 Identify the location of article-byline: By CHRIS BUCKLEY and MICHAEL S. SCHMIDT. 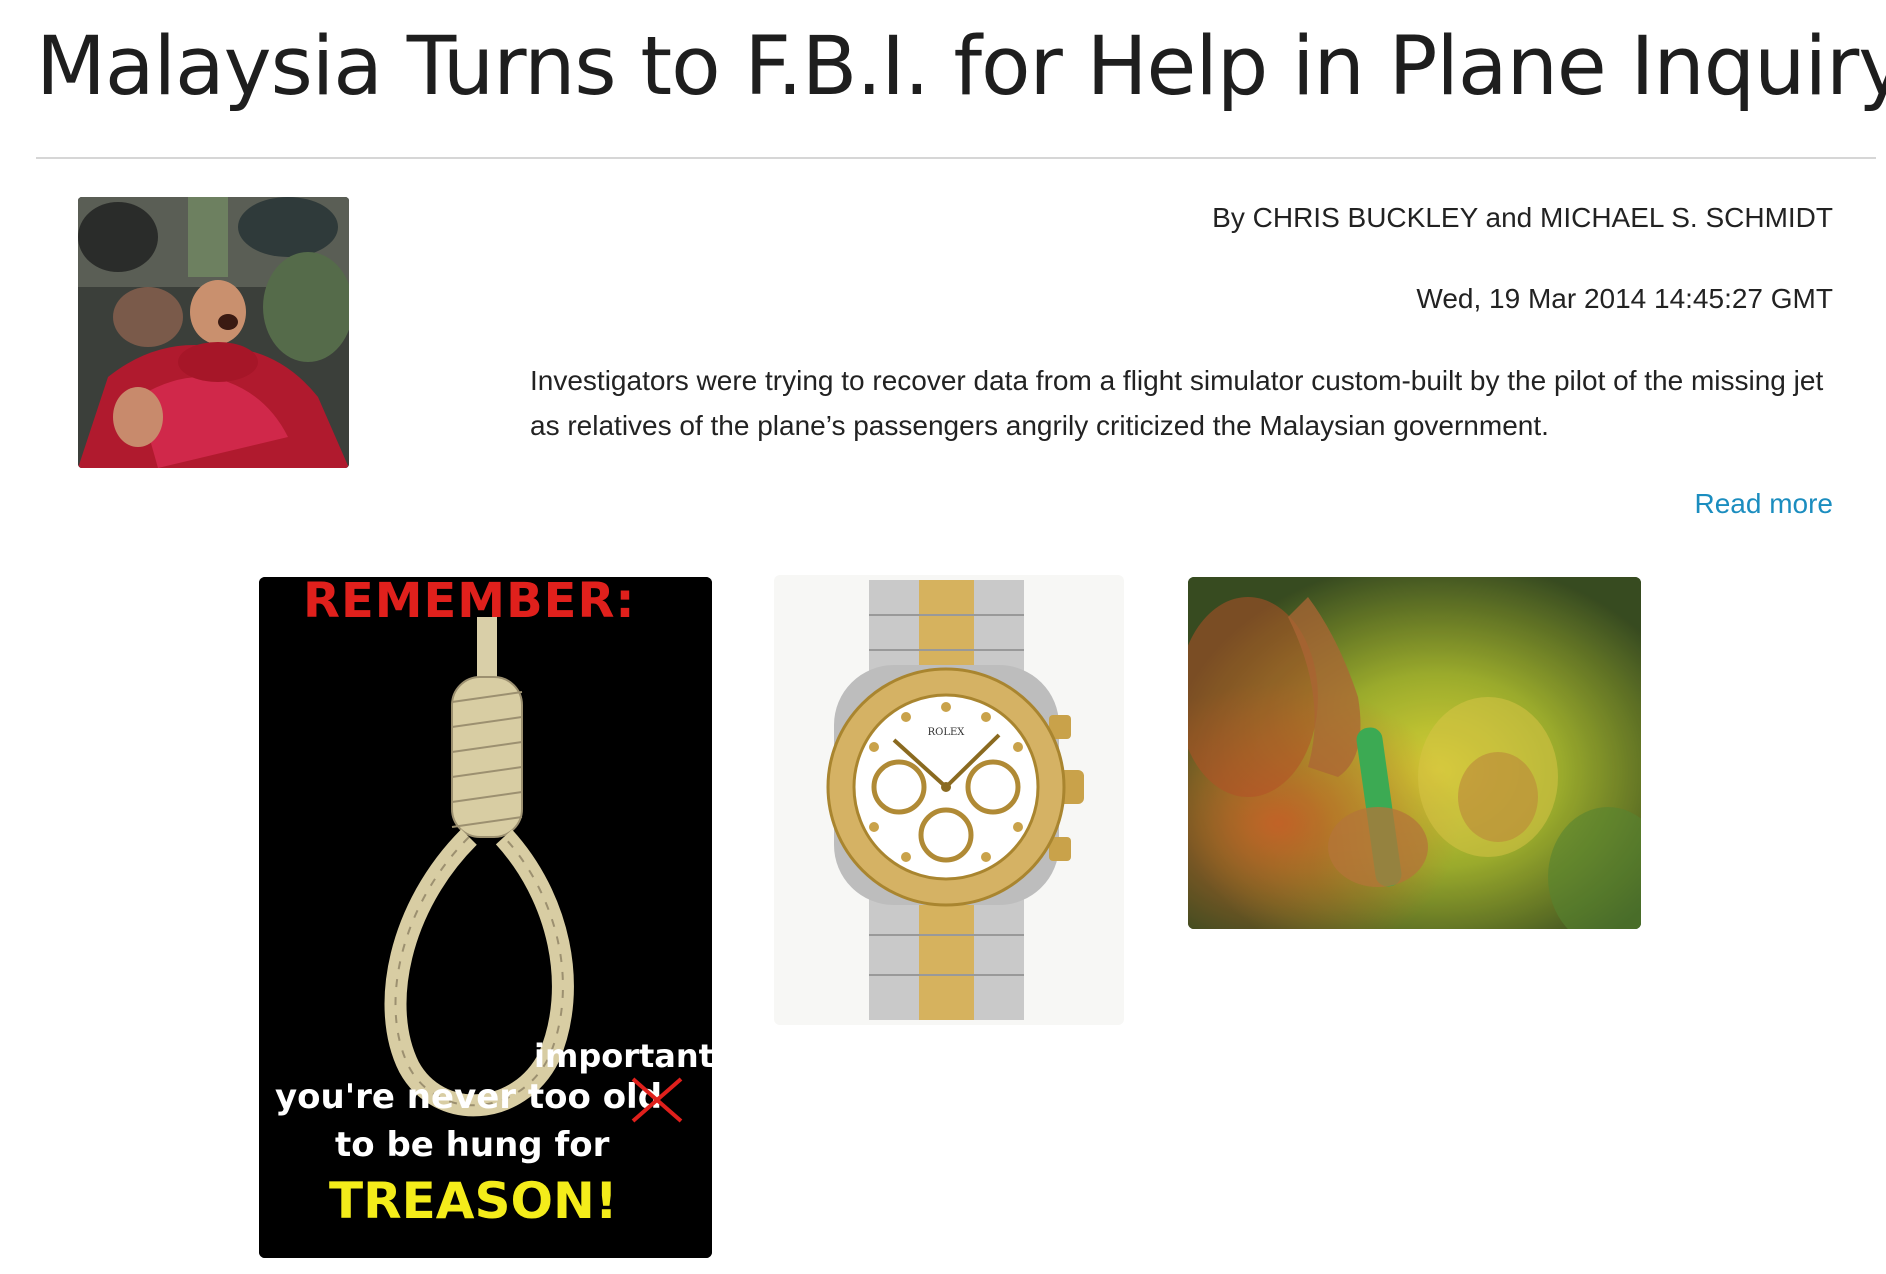
(1522, 217).